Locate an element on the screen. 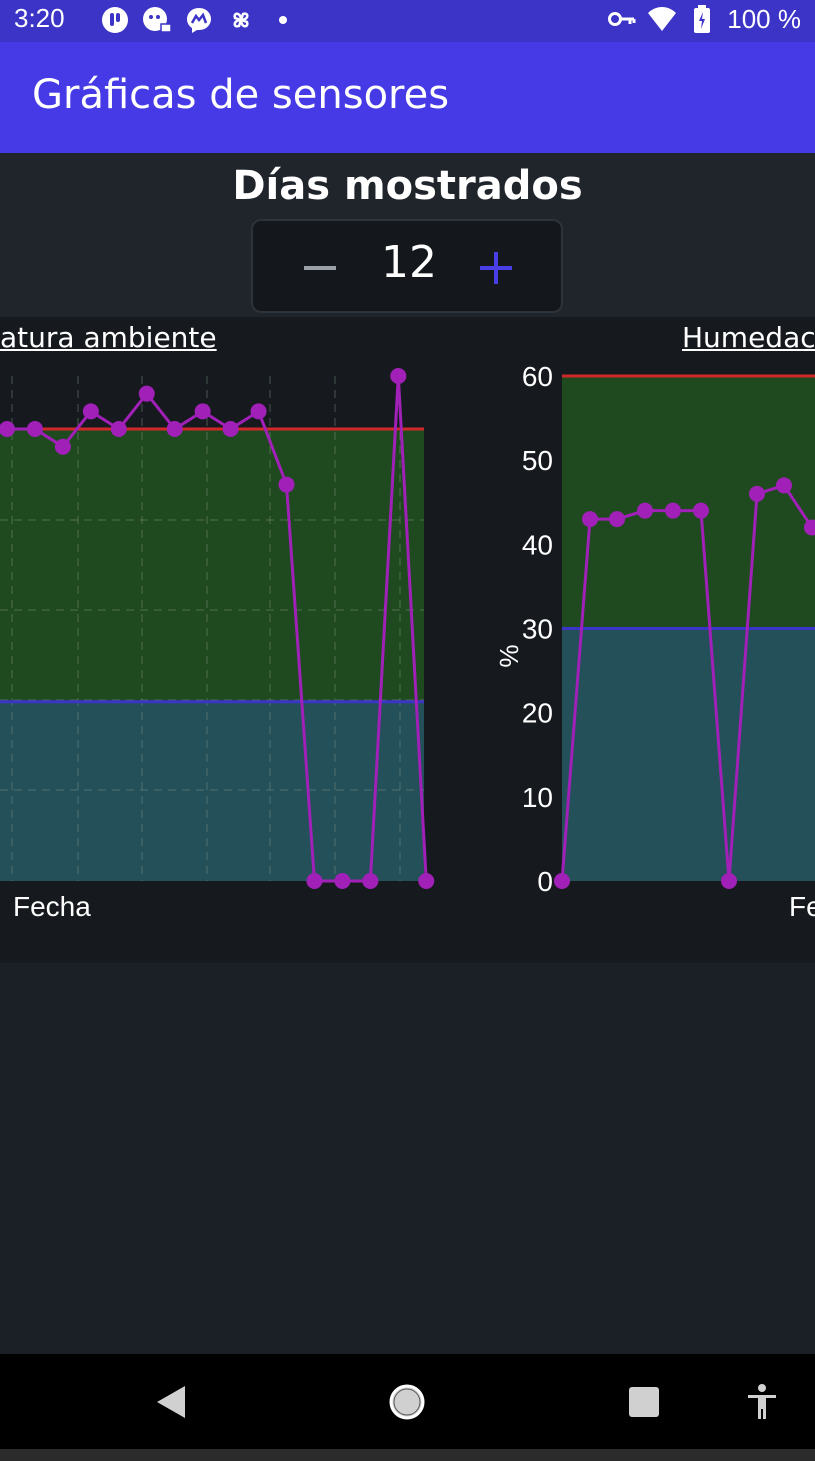 This screenshot has width=815, height=1461. wifi-icon is located at coordinates (662, 19).